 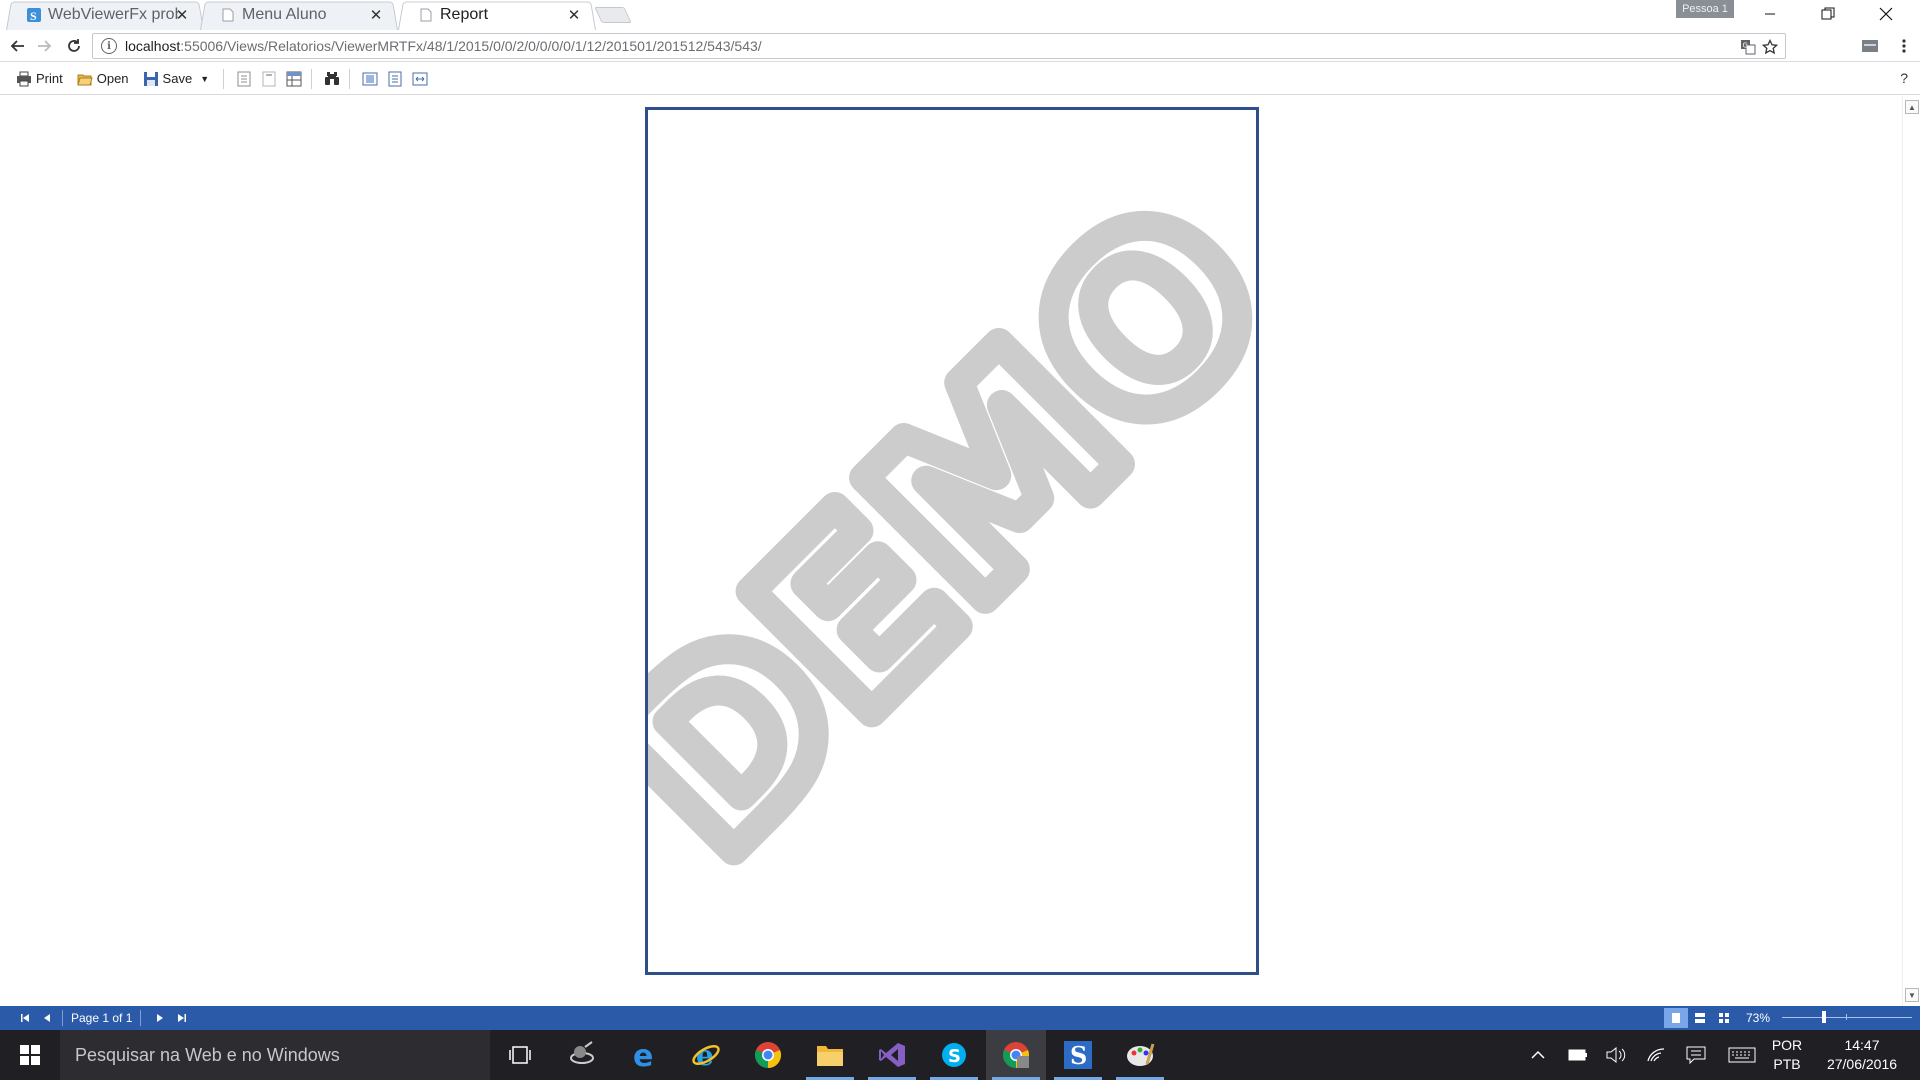 I want to click on print-button: Print, so click(x=39, y=79).